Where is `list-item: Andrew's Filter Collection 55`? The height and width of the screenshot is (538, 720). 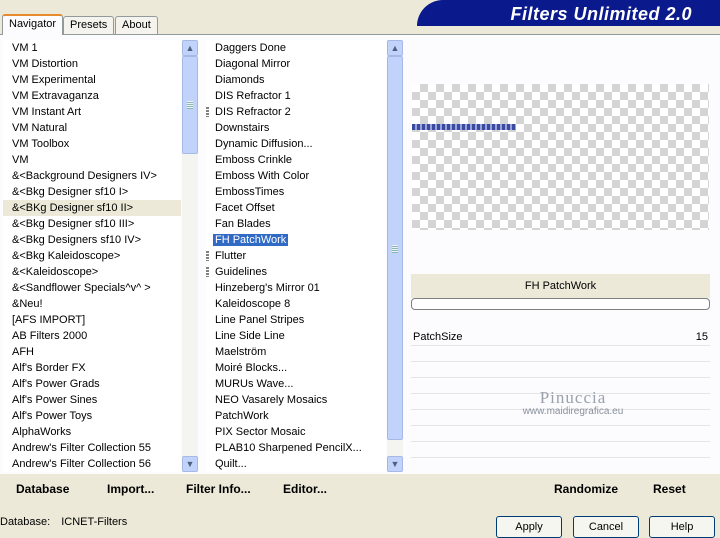
list-item: Andrew's Filter Collection 55 is located at coordinates (92, 448).